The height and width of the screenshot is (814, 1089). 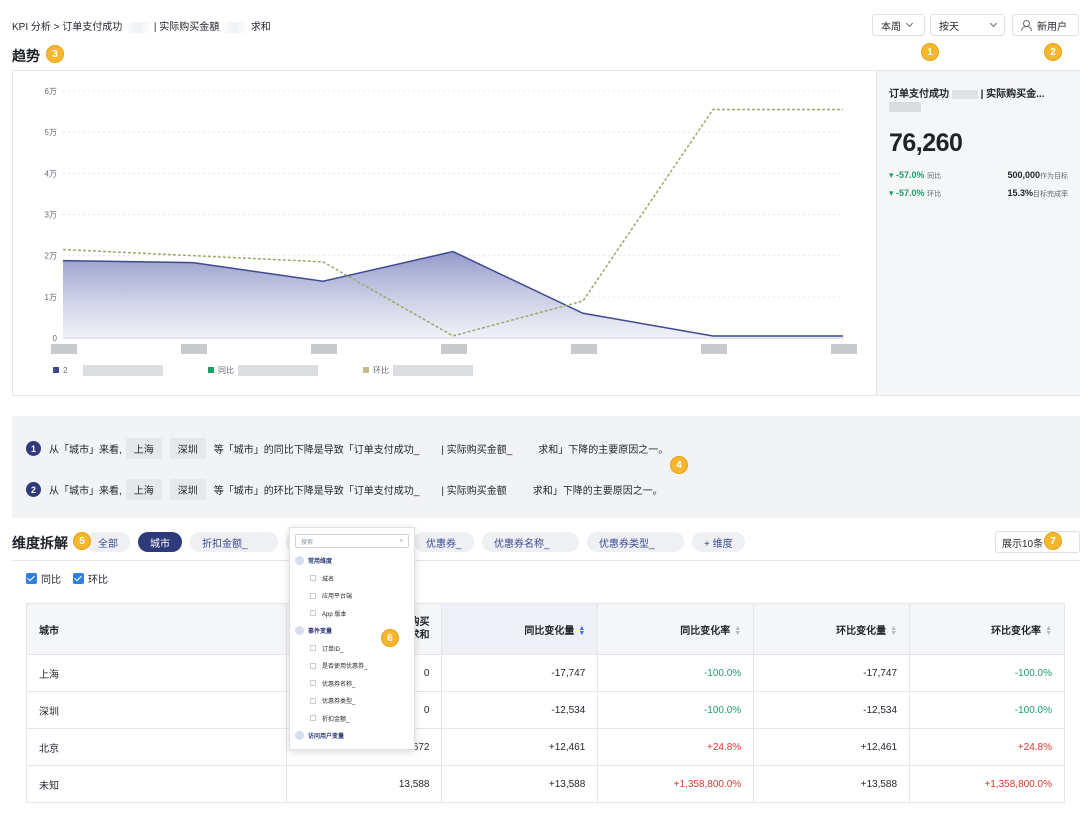 I want to click on breadcrumb-end: 求和, so click(x=260, y=27).